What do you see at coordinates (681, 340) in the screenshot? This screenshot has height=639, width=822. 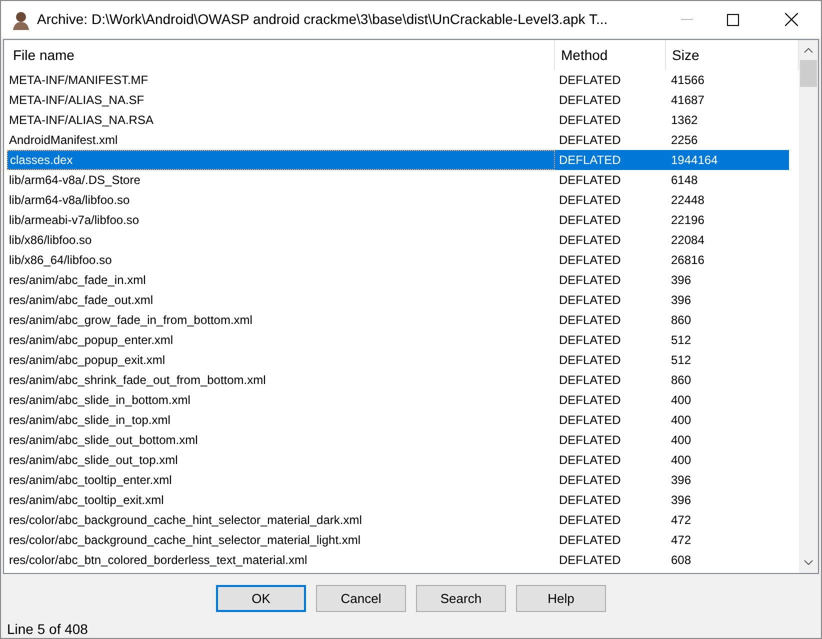 I see `size-cell-text: 512` at bounding box center [681, 340].